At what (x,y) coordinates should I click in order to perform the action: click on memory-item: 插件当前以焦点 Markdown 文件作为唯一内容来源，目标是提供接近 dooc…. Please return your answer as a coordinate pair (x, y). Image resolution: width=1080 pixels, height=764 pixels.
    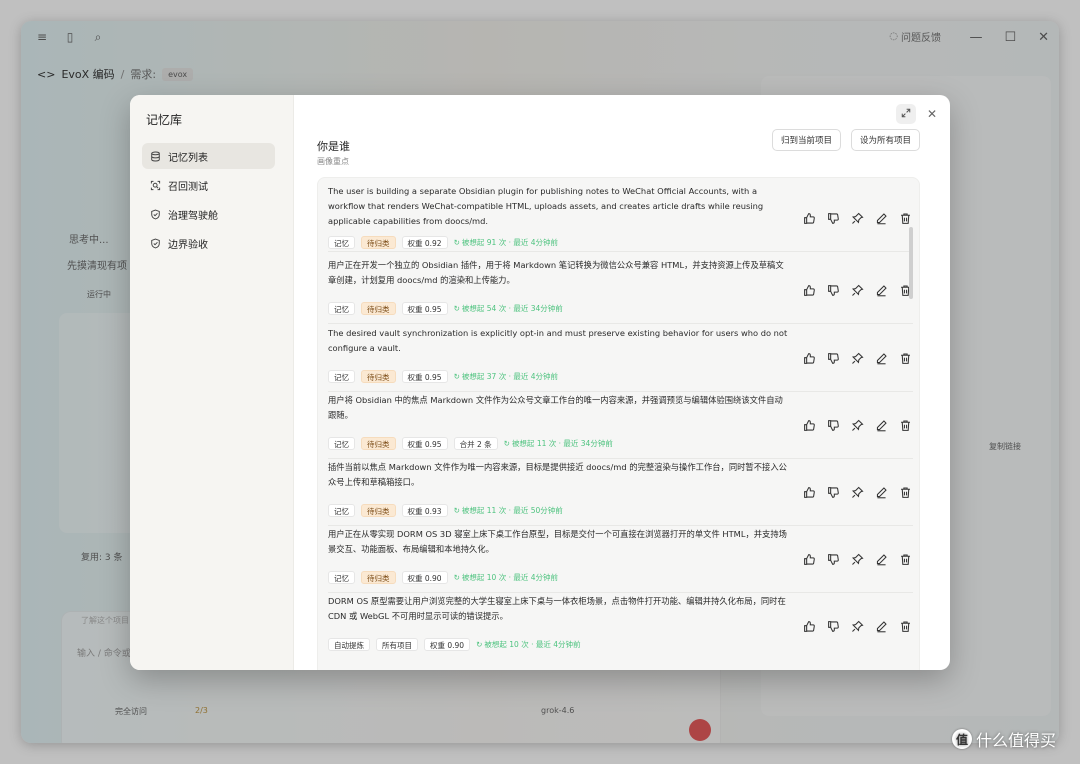
    Looking at the image, I should click on (620, 493).